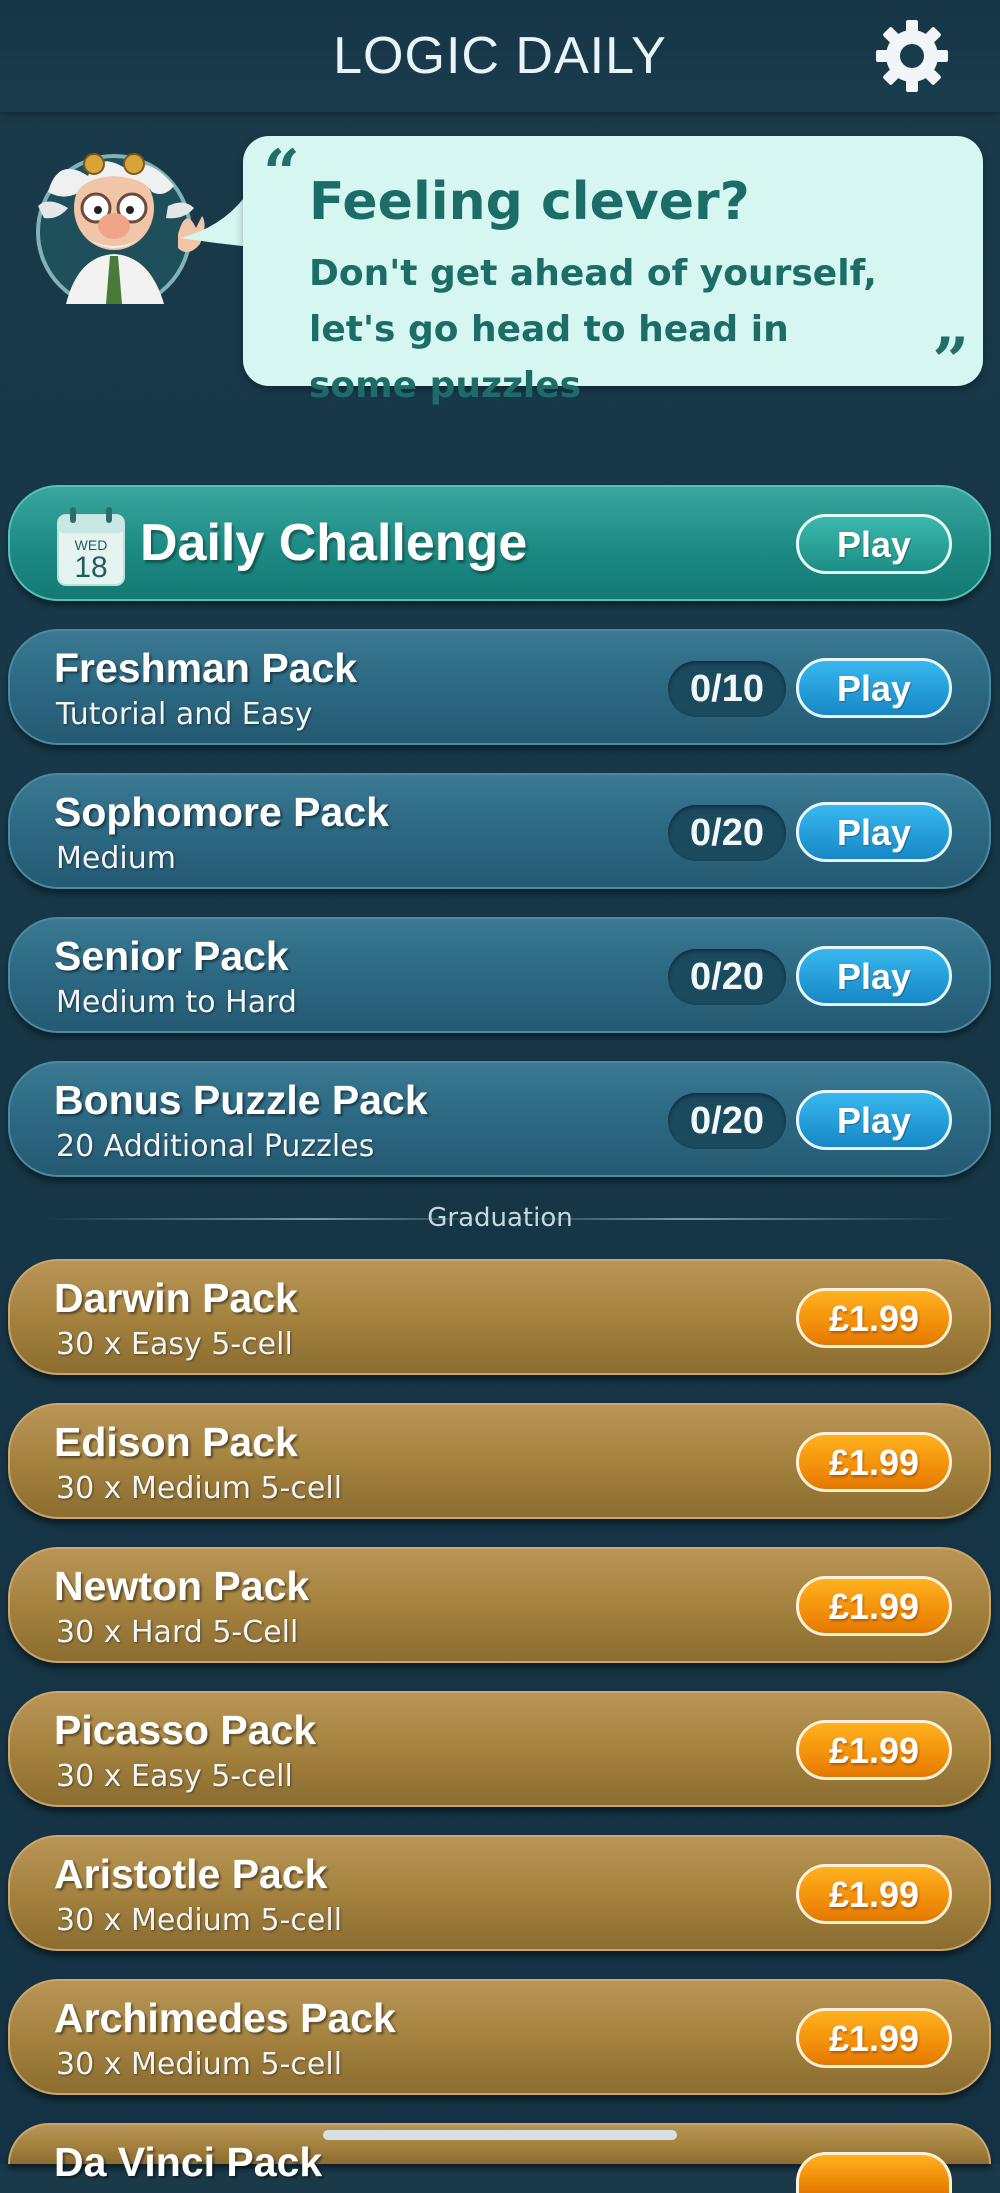 This screenshot has width=1000, height=2193. I want to click on pack-row-darwin: Darwin Pack 30 x Easy 5-cell £1.99, so click(499, 1317).